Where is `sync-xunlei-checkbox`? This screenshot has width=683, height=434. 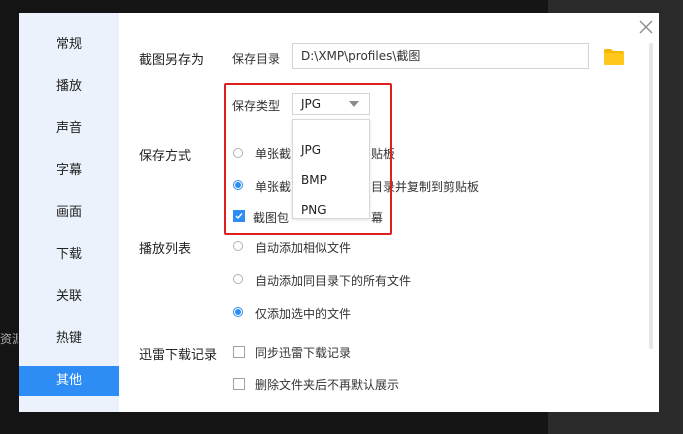
sync-xunlei-checkbox is located at coordinates (239, 352).